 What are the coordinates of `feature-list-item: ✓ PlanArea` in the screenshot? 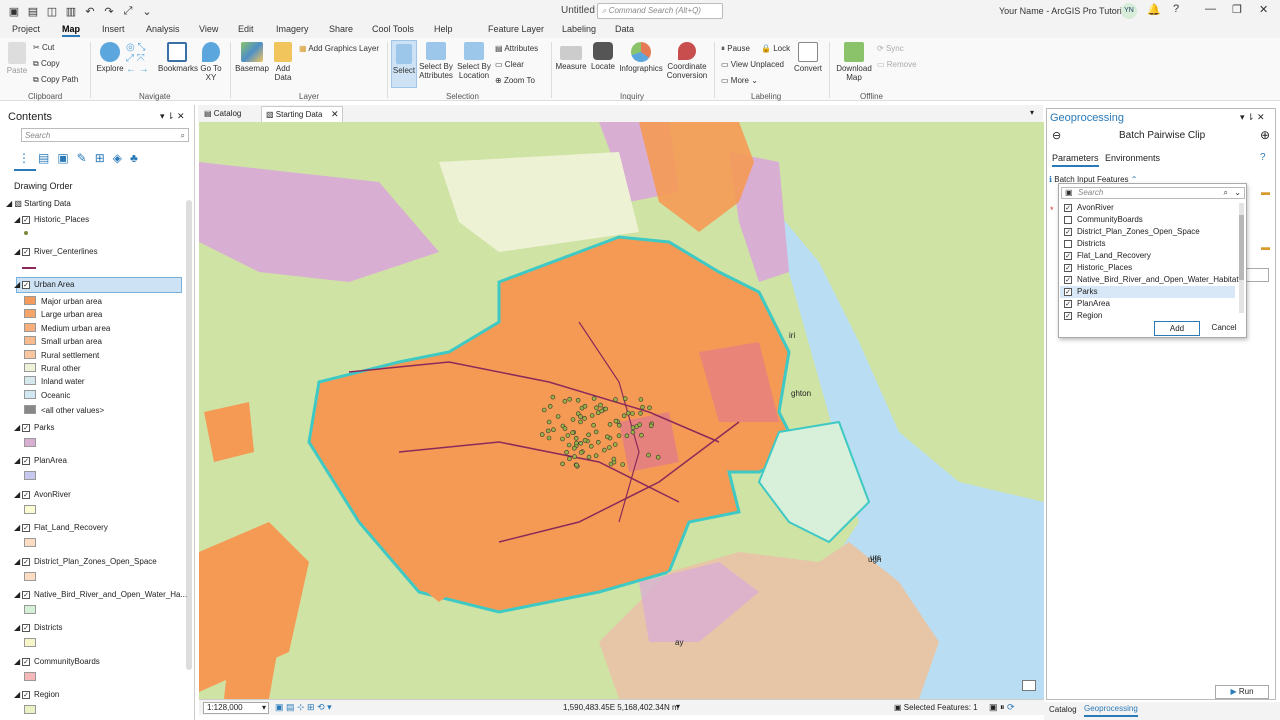 It's located at (1147, 304).